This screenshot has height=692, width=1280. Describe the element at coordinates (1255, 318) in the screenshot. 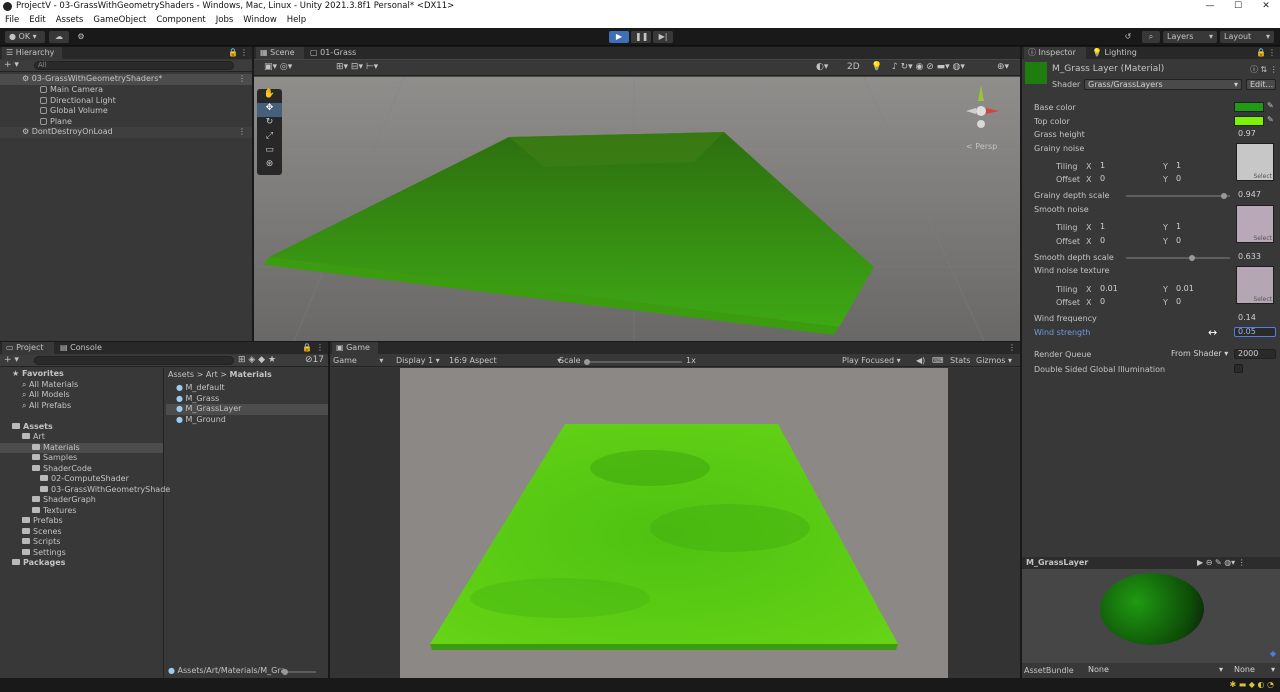

I see `wind-frequency-field: 0.14` at that location.